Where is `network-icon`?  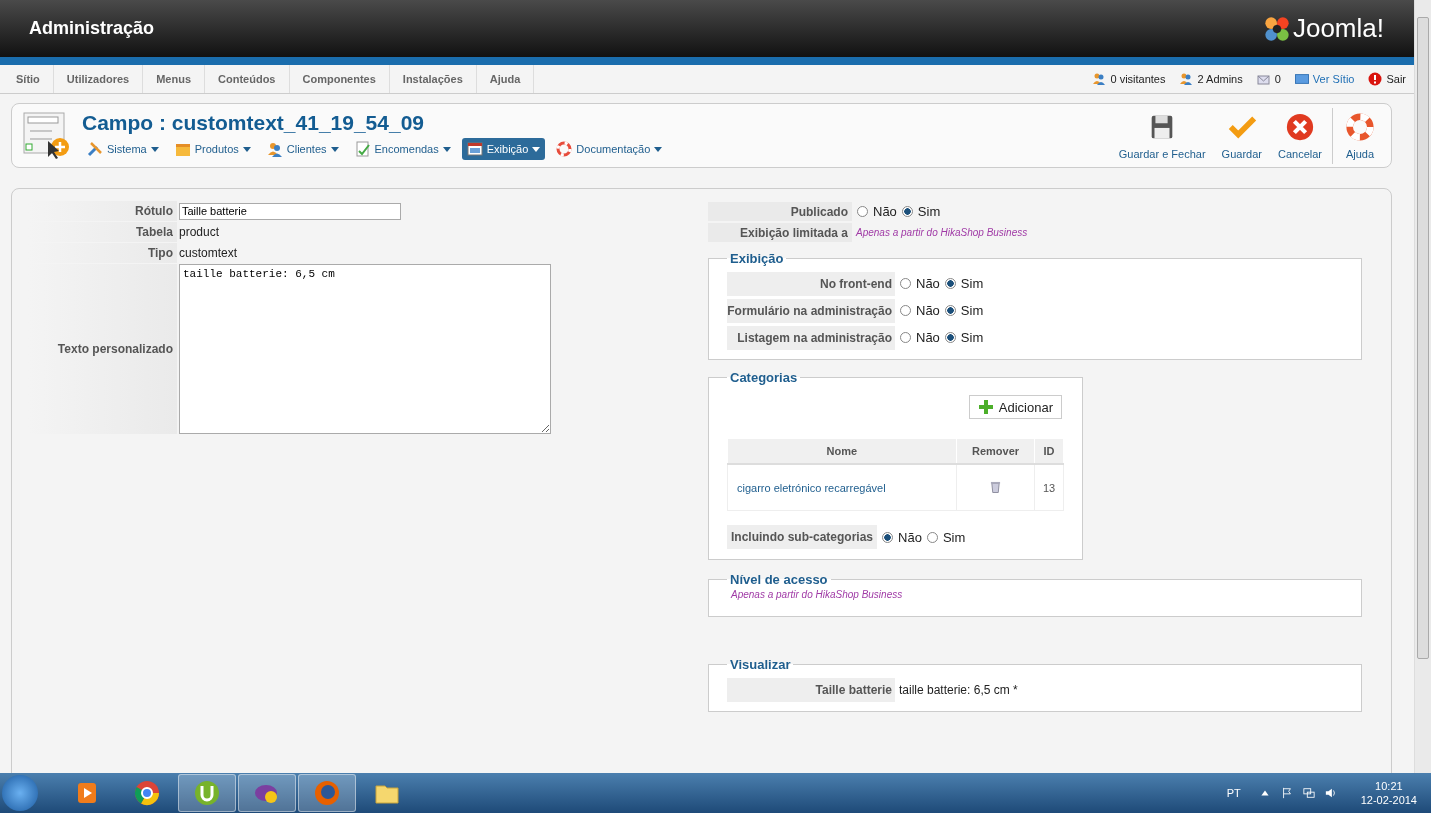
network-icon is located at coordinates (1308, 793).